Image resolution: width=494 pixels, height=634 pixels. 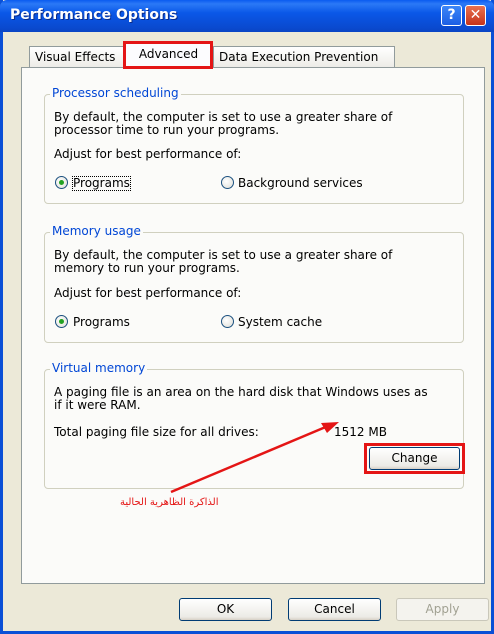 What do you see at coordinates (169, 502) in the screenshot?
I see `annotation-arabic-label: الذاكرة الظاهرية الحالية` at bounding box center [169, 502].